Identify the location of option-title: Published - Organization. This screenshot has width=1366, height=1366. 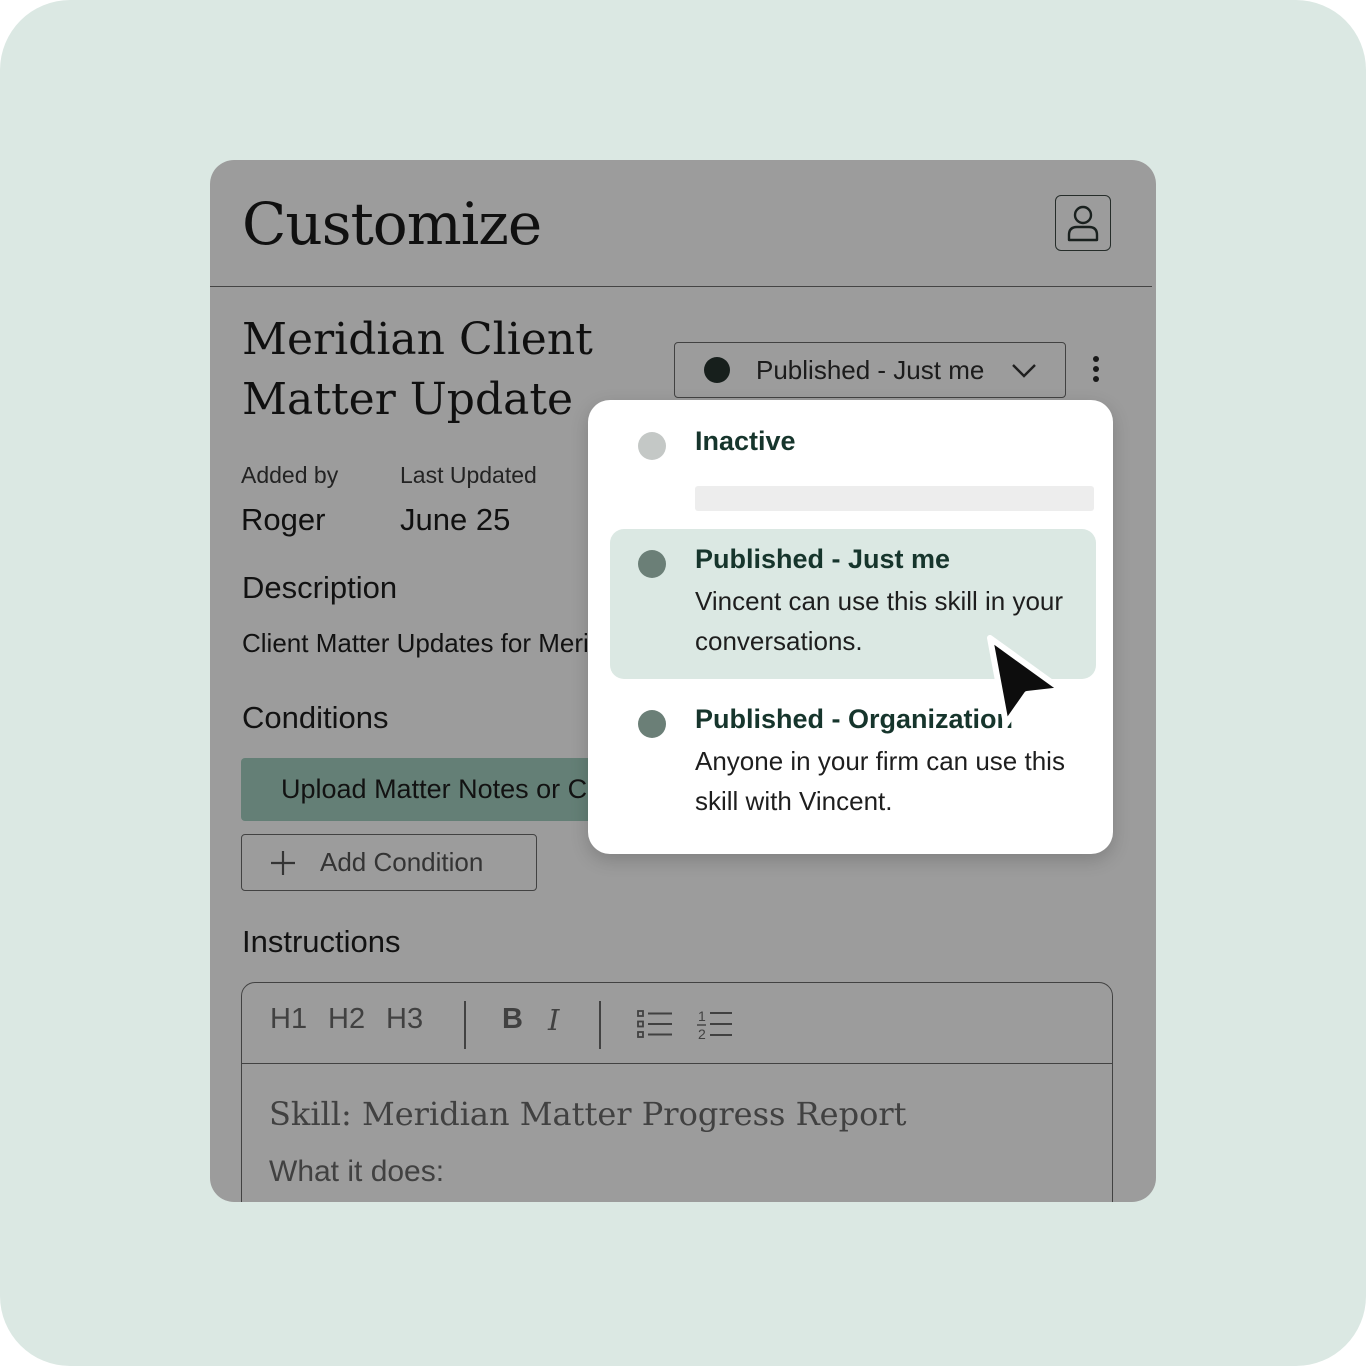
(854, 719).